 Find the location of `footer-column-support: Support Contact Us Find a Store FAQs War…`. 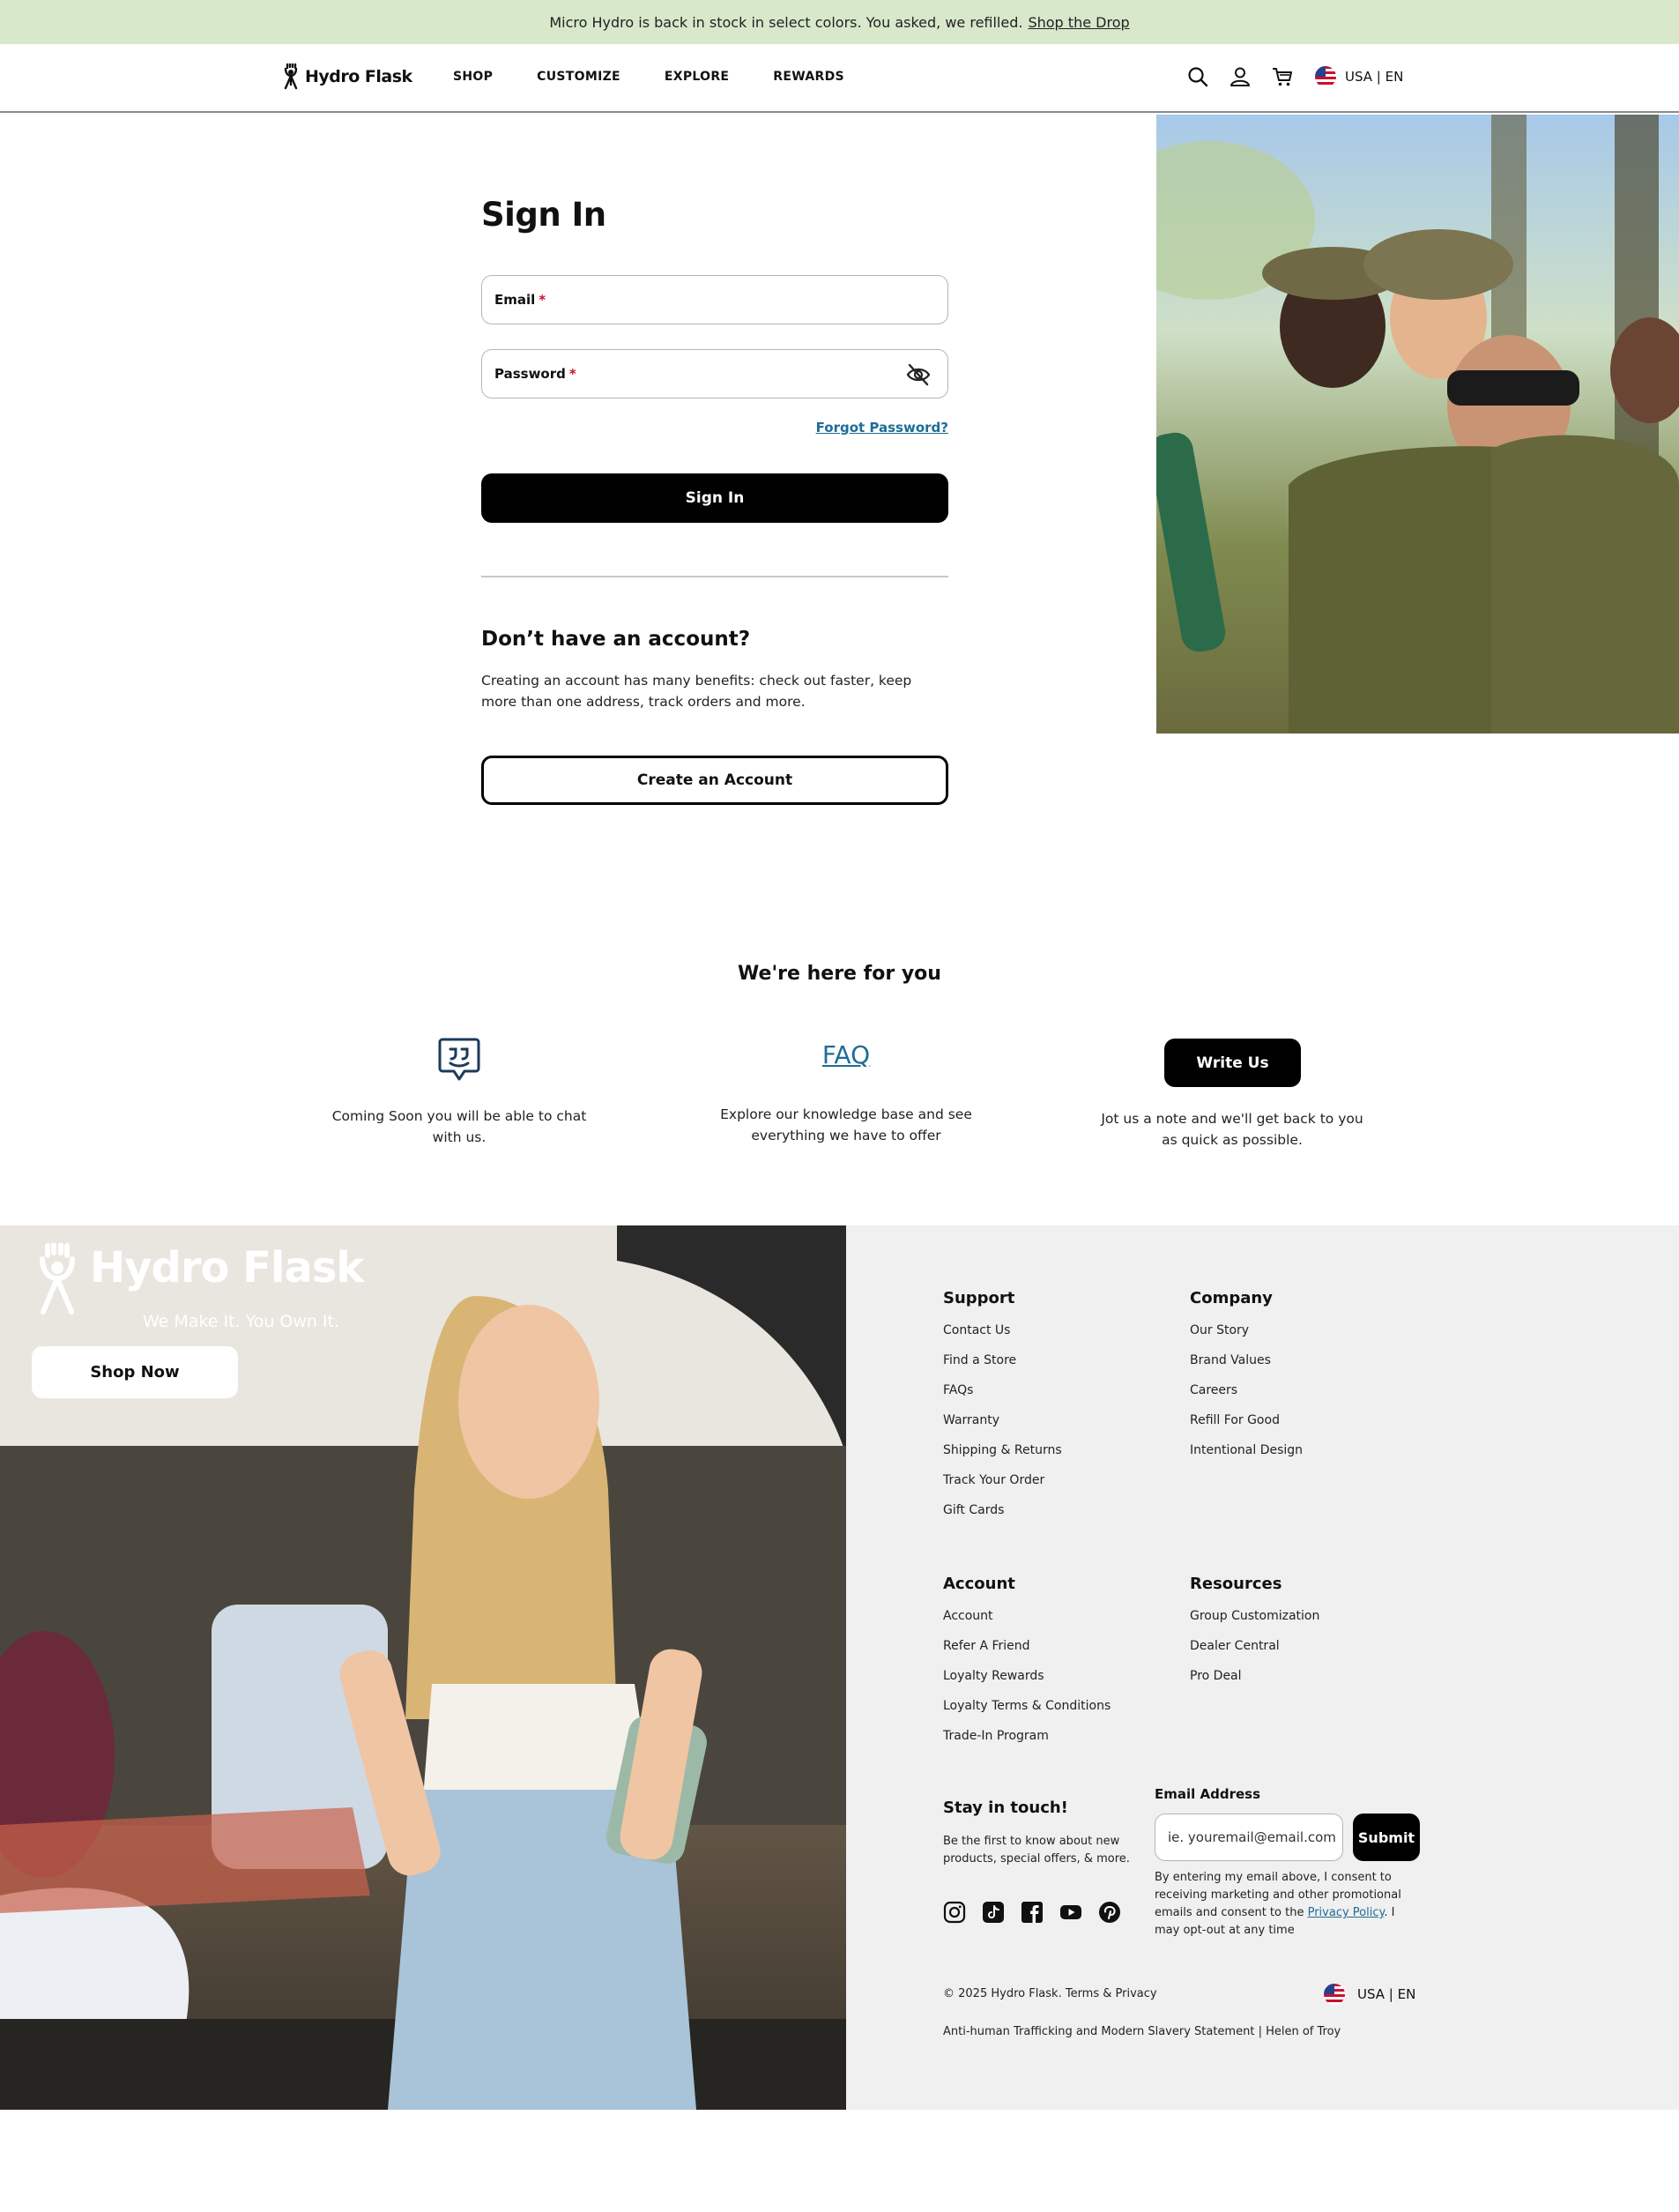

footer-column-support: Support Contact Us Find a Store FAQs War… is located at coordinates (1003, 1411).